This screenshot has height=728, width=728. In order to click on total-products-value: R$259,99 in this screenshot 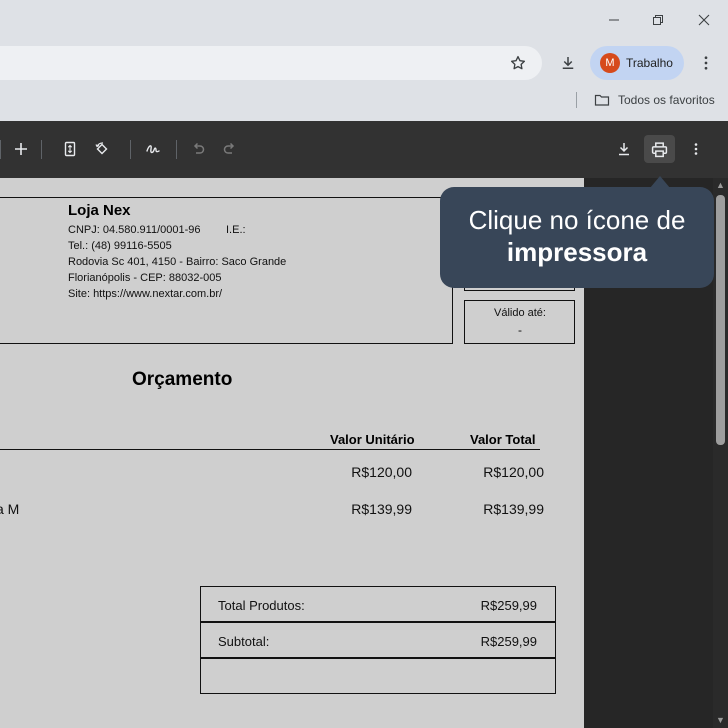, I will do `click(508, 605)`.